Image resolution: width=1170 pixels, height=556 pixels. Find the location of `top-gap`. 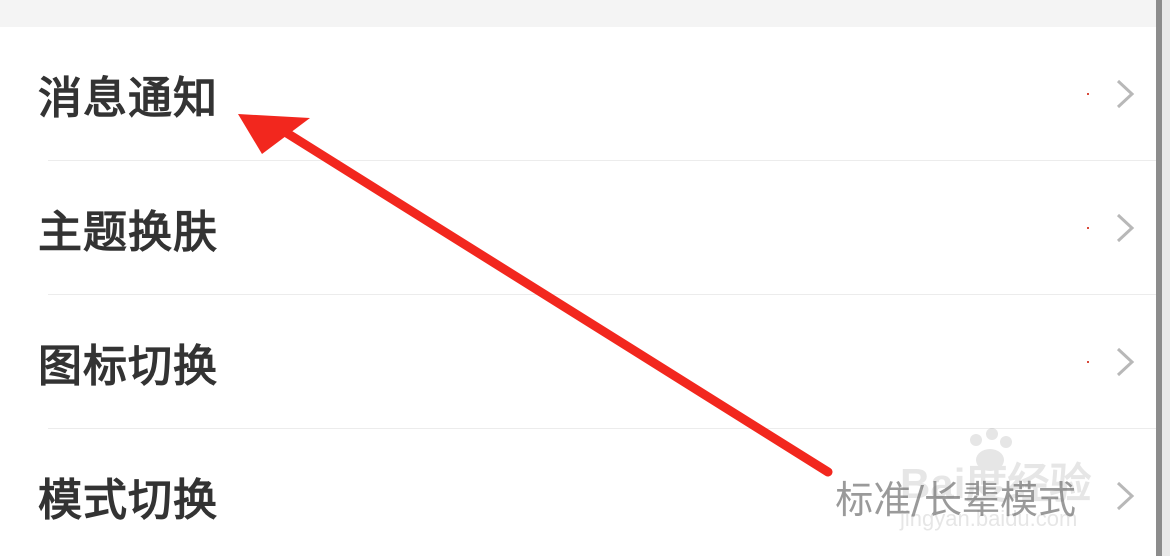

top-gap is located at coordinates (585, 13).